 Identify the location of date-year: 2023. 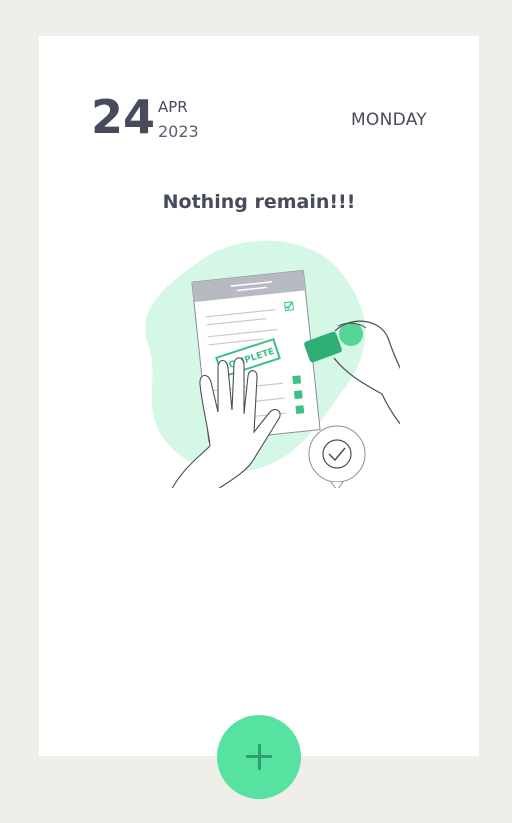
(178, 131).